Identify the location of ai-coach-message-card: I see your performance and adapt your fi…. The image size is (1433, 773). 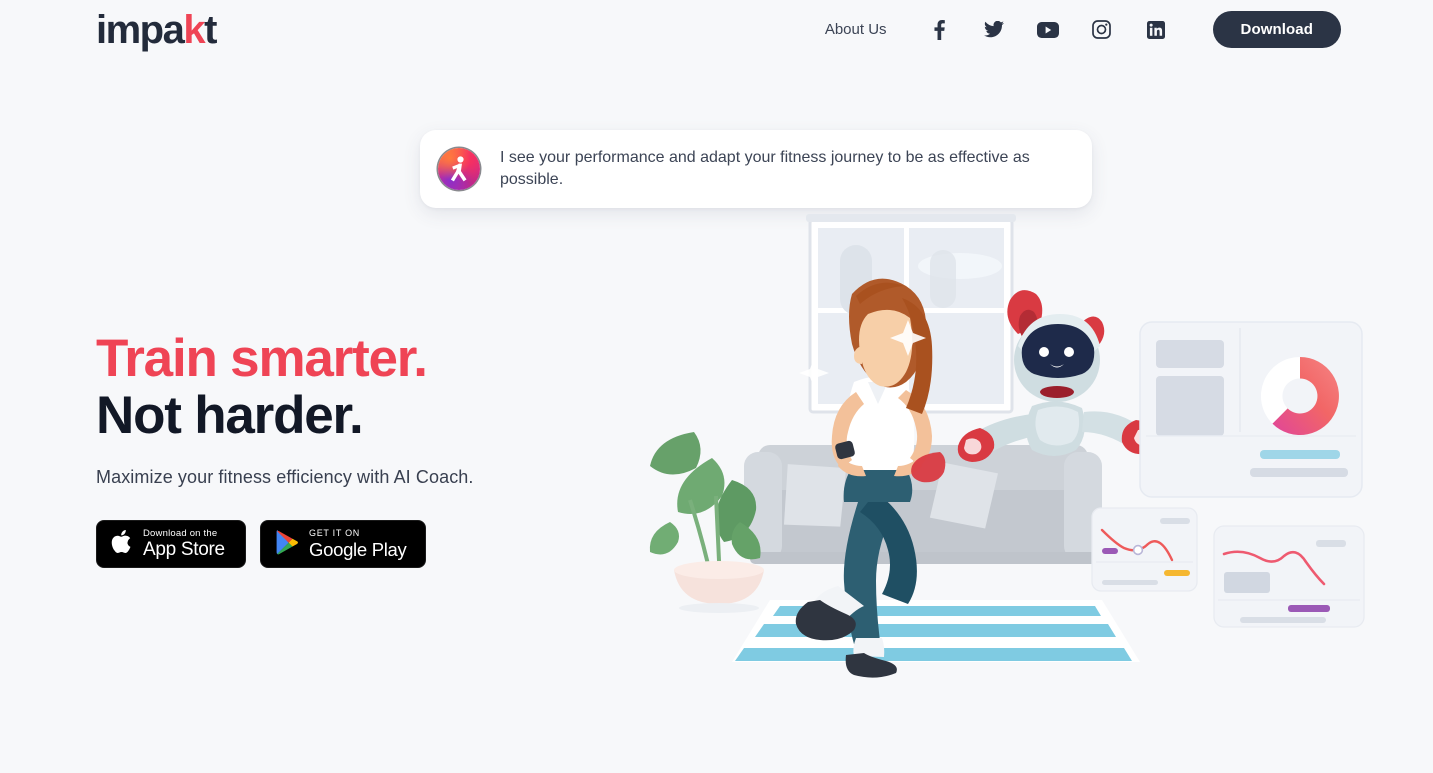
(756, 169).